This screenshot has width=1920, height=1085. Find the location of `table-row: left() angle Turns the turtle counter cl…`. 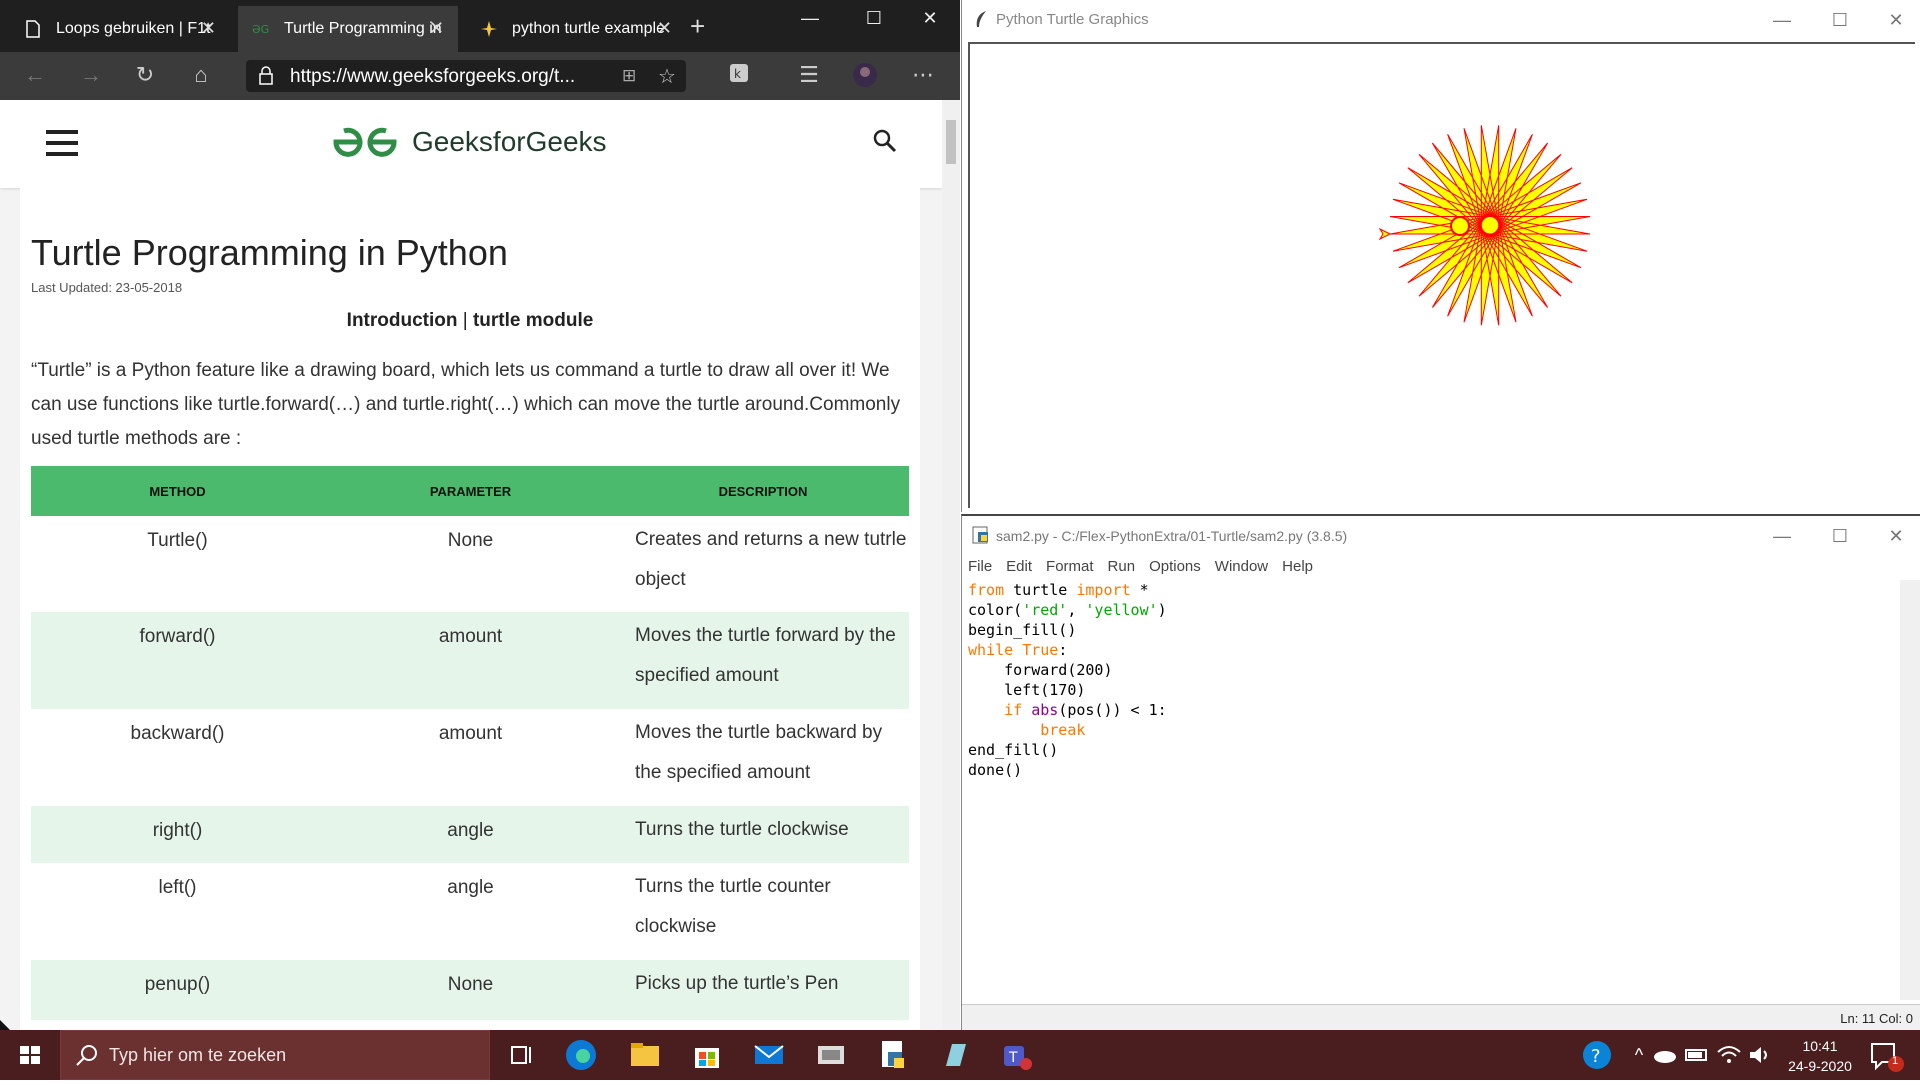

table-row: left() angle Turns the turtle counter cl… is located at coordinates (470, 911).